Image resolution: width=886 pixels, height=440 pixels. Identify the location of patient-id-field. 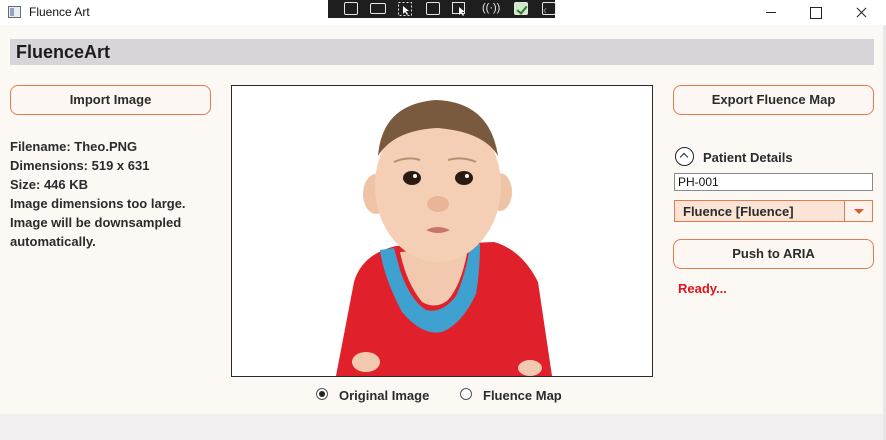
(773, 182).